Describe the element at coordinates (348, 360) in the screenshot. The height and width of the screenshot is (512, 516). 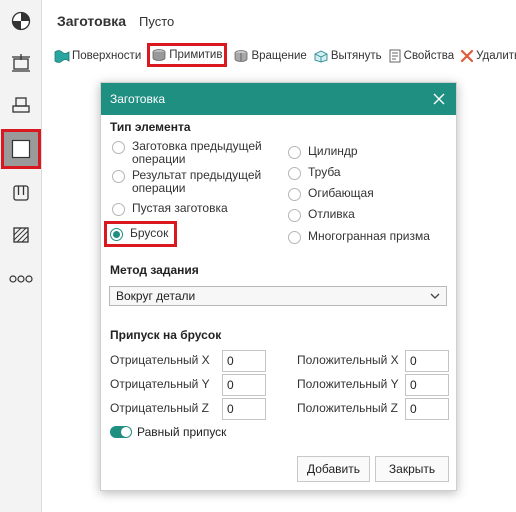
I see `pos-x-label: Положительный X` at that location.